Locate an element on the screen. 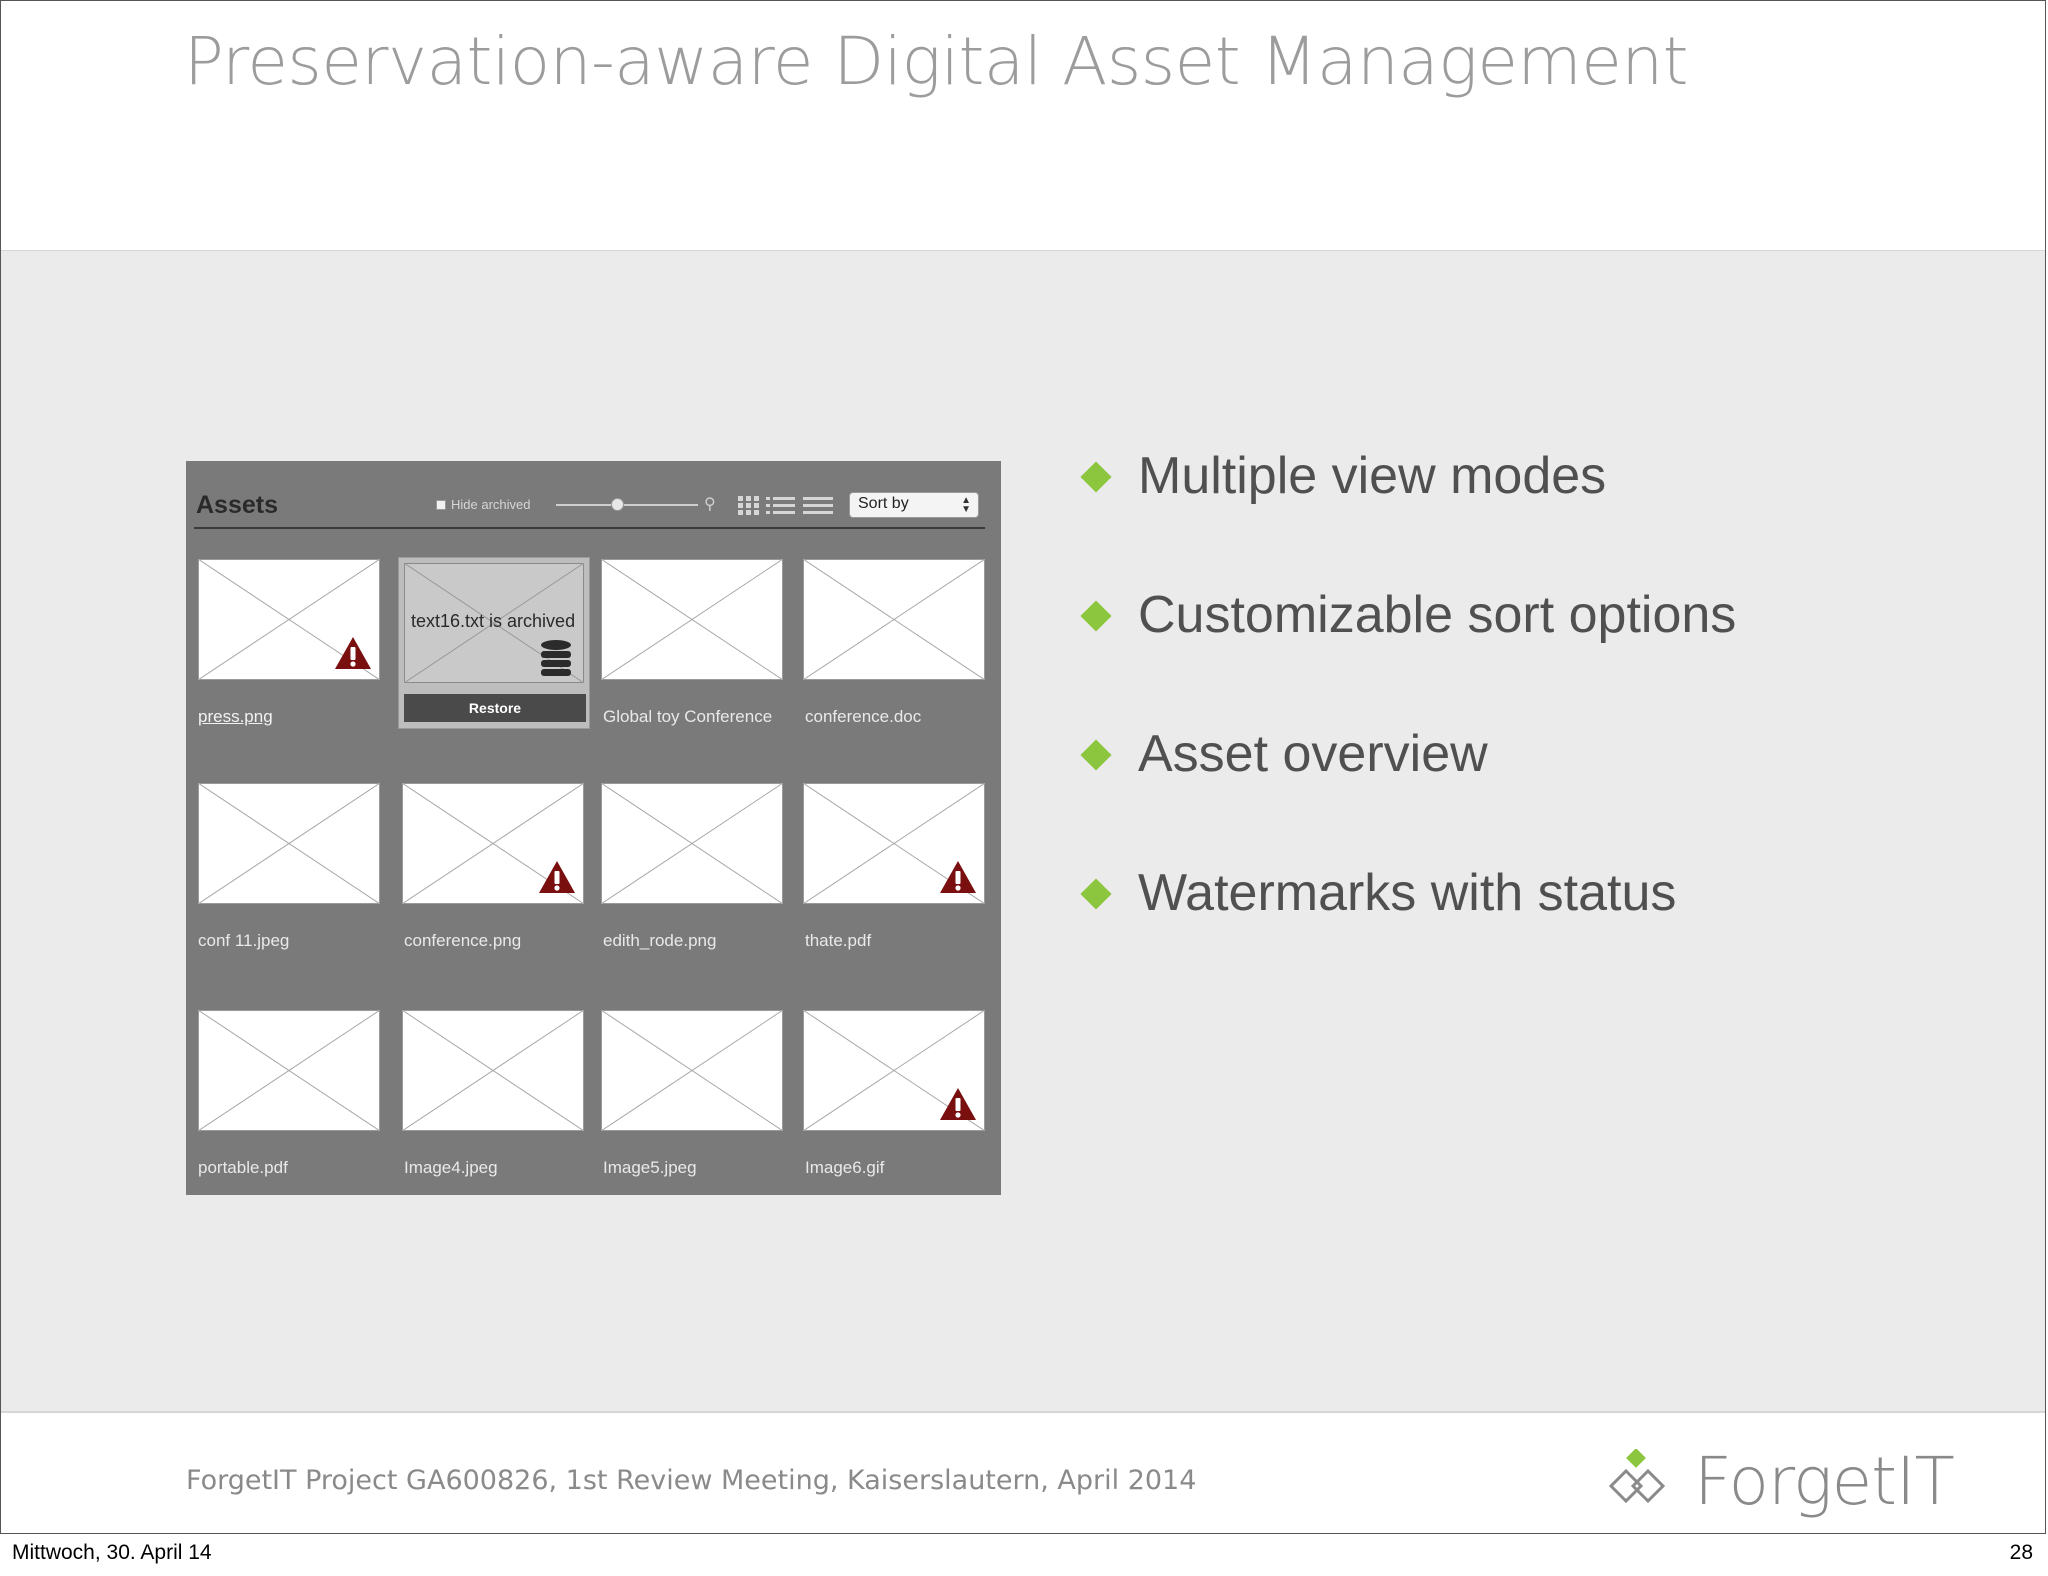 This screenshot has width=2048, height=1576. zoom-slider is located at coordinates (627, 504).